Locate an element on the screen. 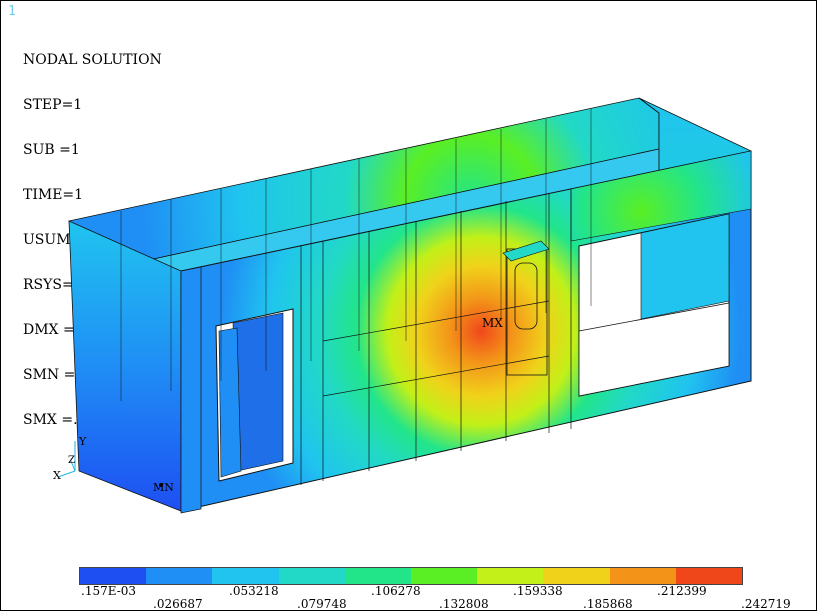  contour-legend is located at coordinates (411, 576).